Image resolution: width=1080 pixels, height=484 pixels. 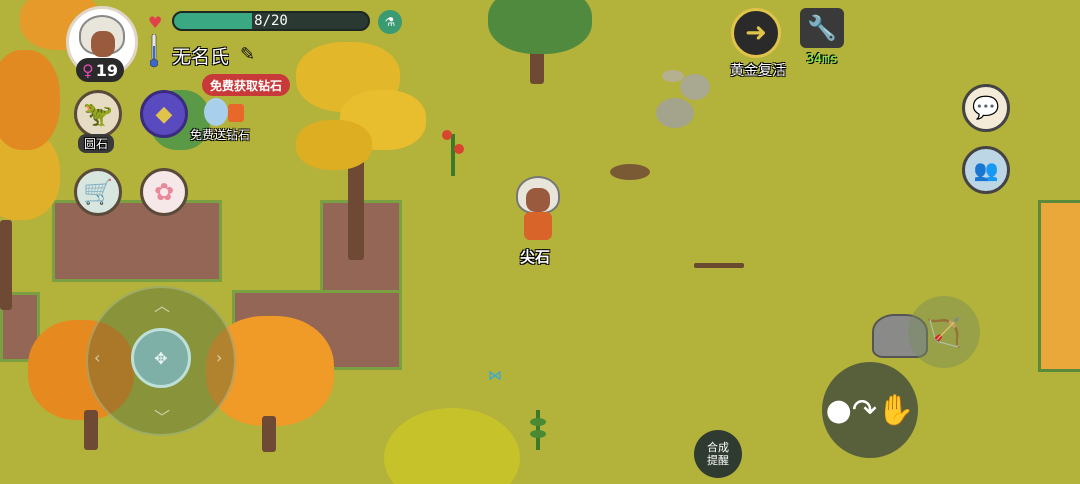 What do you see at coordinates (30, 100) in the screenshot?
I see `orange-tree` at bounding box center [30, 100].